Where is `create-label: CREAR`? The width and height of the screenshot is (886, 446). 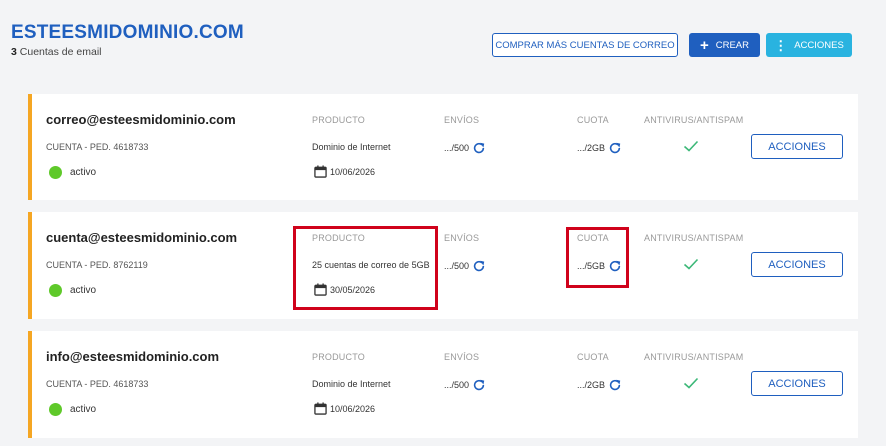 create-label: CREAR is located at coordinates (732, 45).